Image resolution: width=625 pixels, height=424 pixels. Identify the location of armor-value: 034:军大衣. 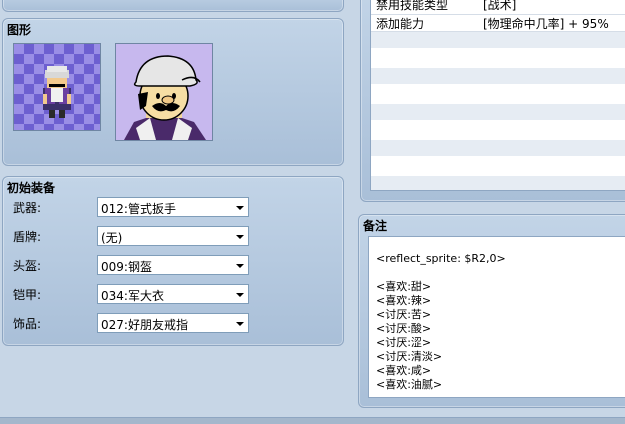
(132, 296).